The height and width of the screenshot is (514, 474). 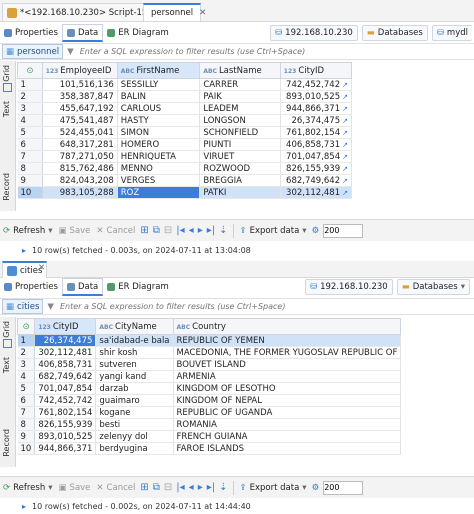 I want to click on cell-cityid: 682,749,642 ↗, so click(x=316, y=180).